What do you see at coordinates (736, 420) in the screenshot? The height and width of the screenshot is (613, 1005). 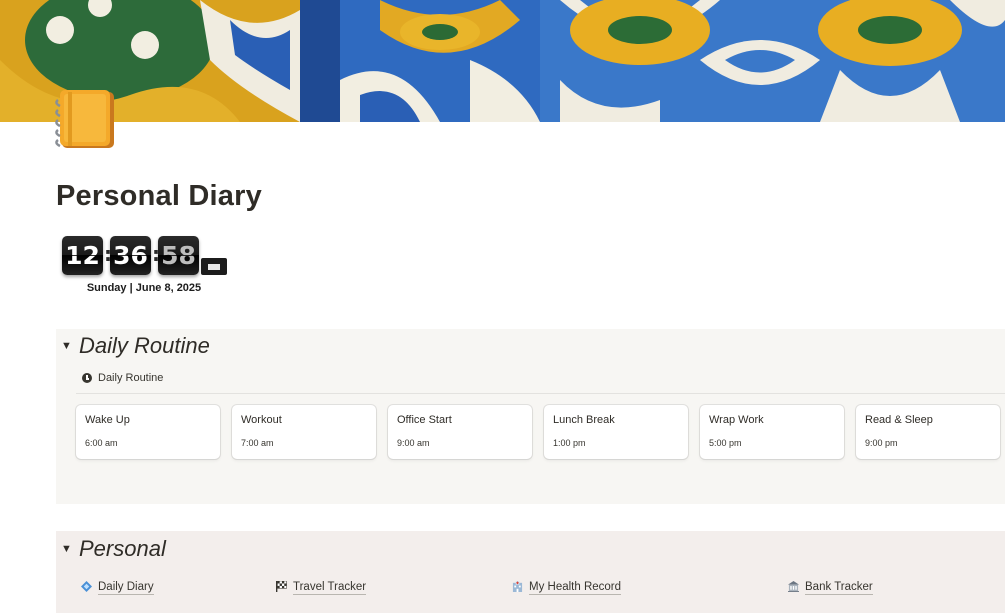 I see `card-title: Wrap Work` at bounding box center [736, 420].